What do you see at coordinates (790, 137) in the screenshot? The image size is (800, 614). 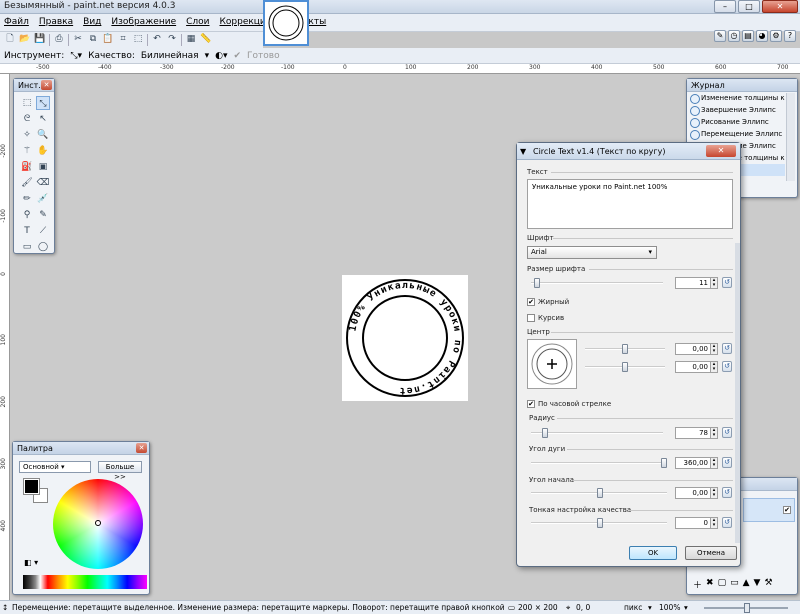 I see `history-scrollbar` at bounding box center [790, 137].